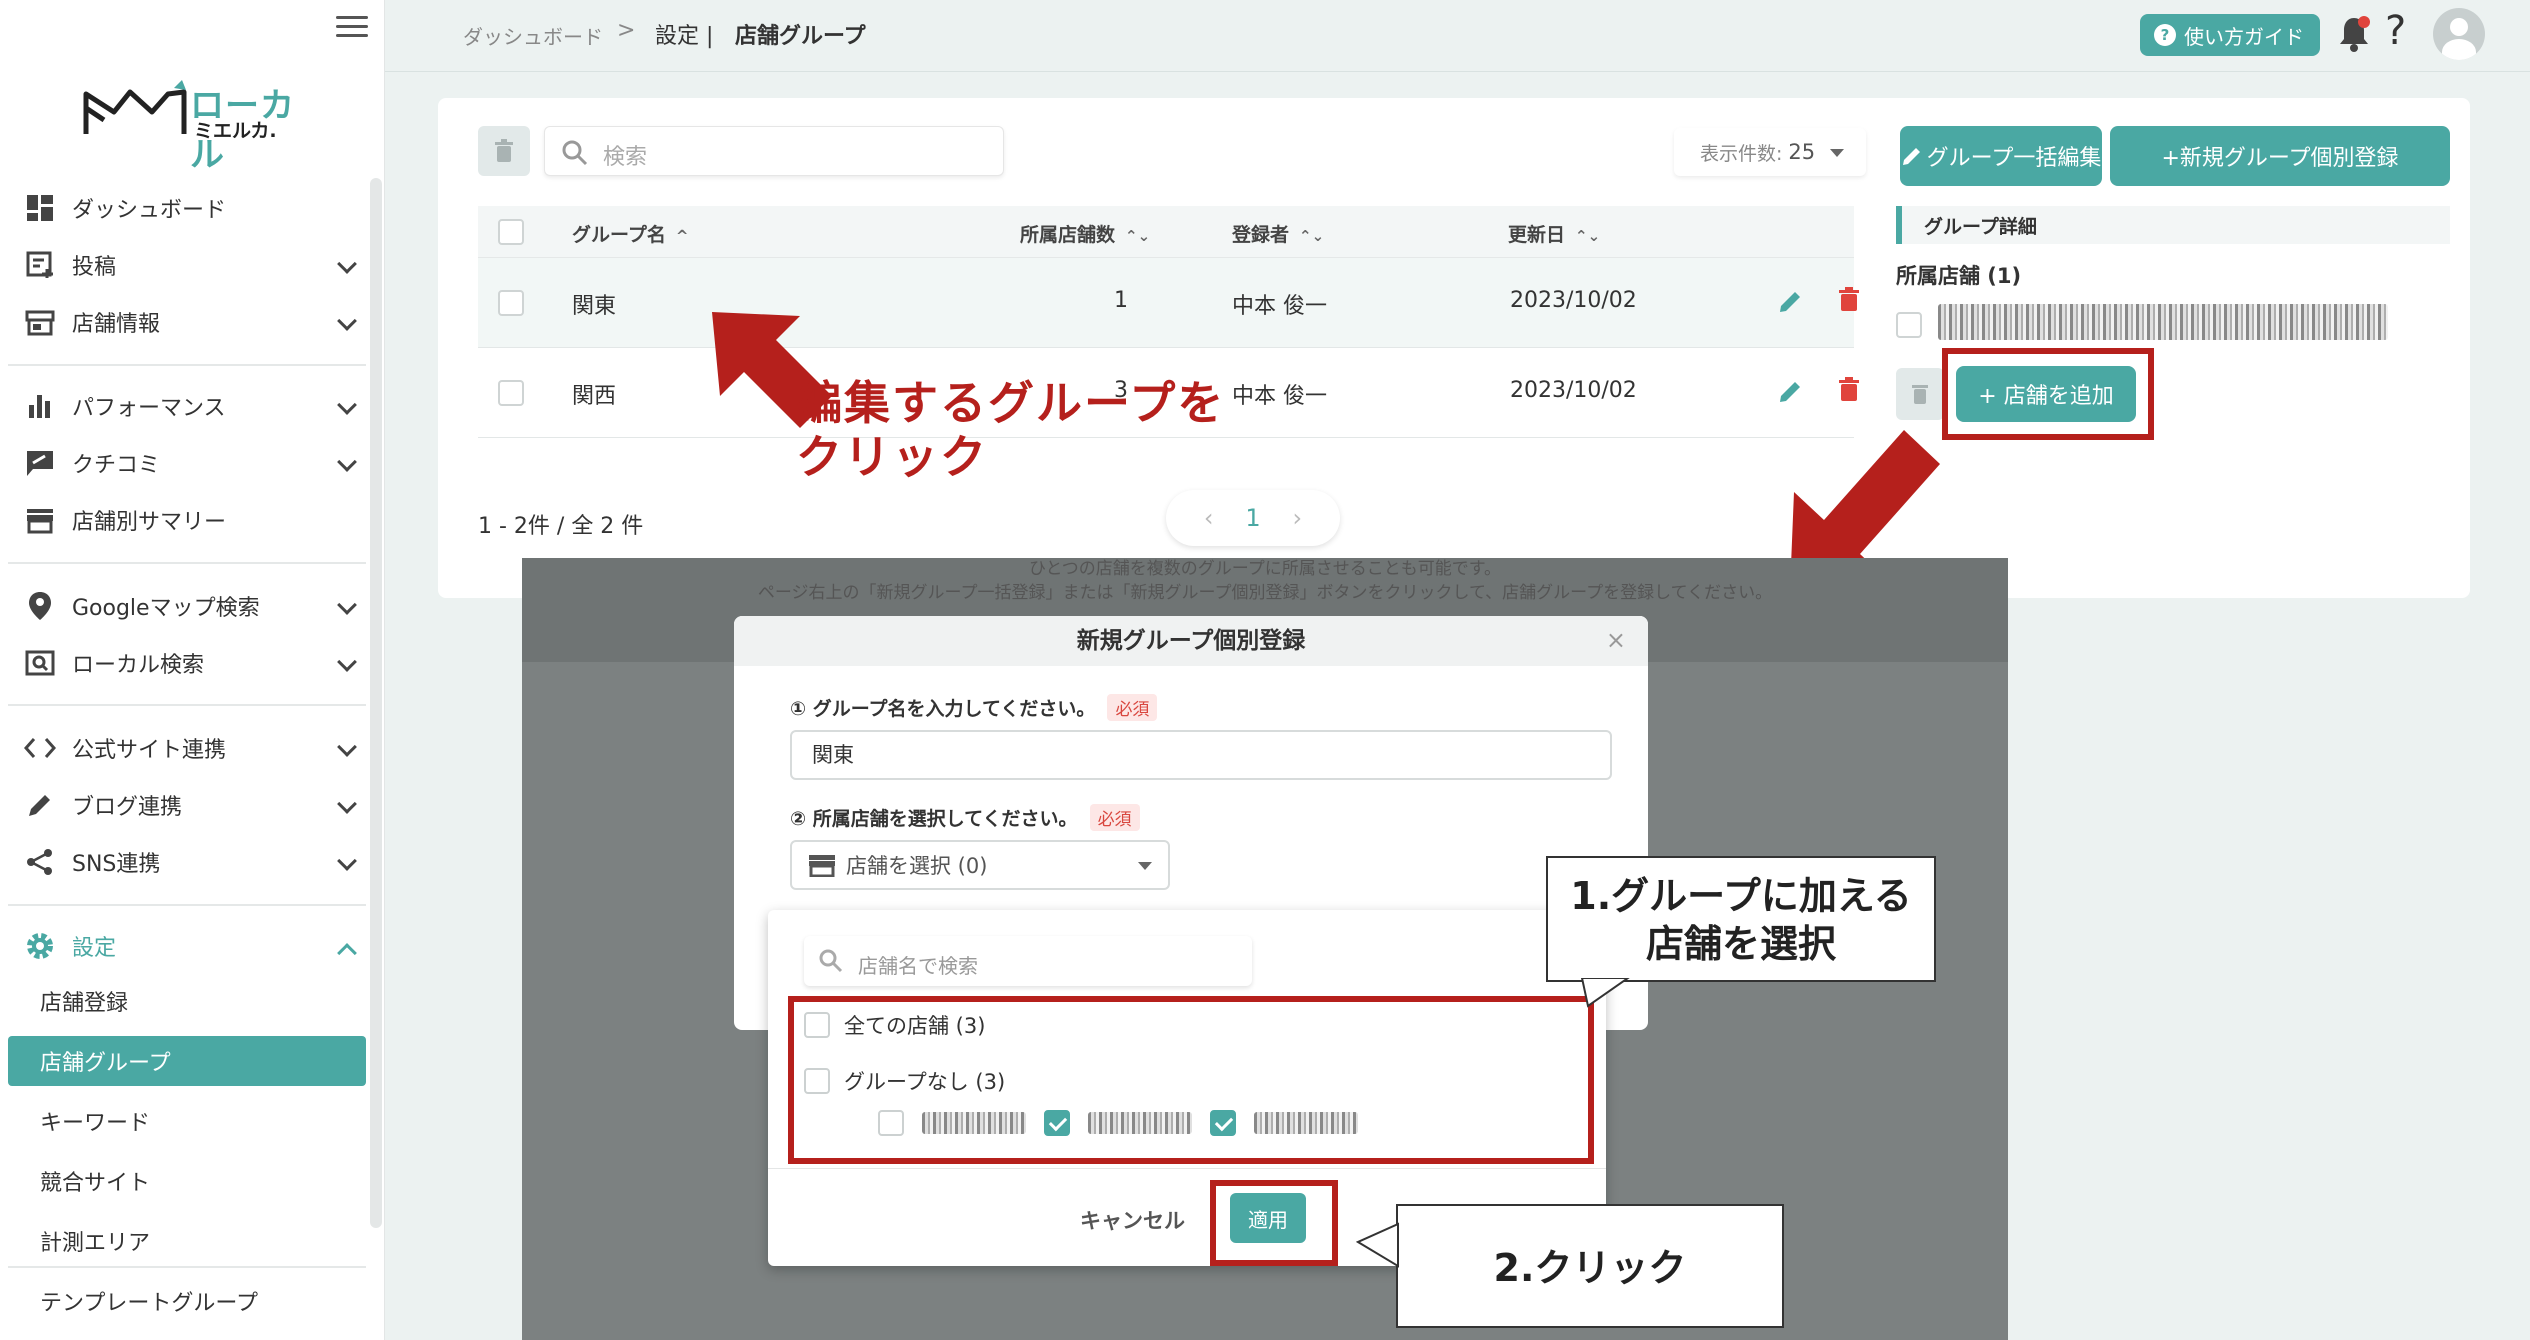  Describe the element at coordinates (630, 233) in the screenshot. I see `column-header-name: グループ名 ^` at that location.